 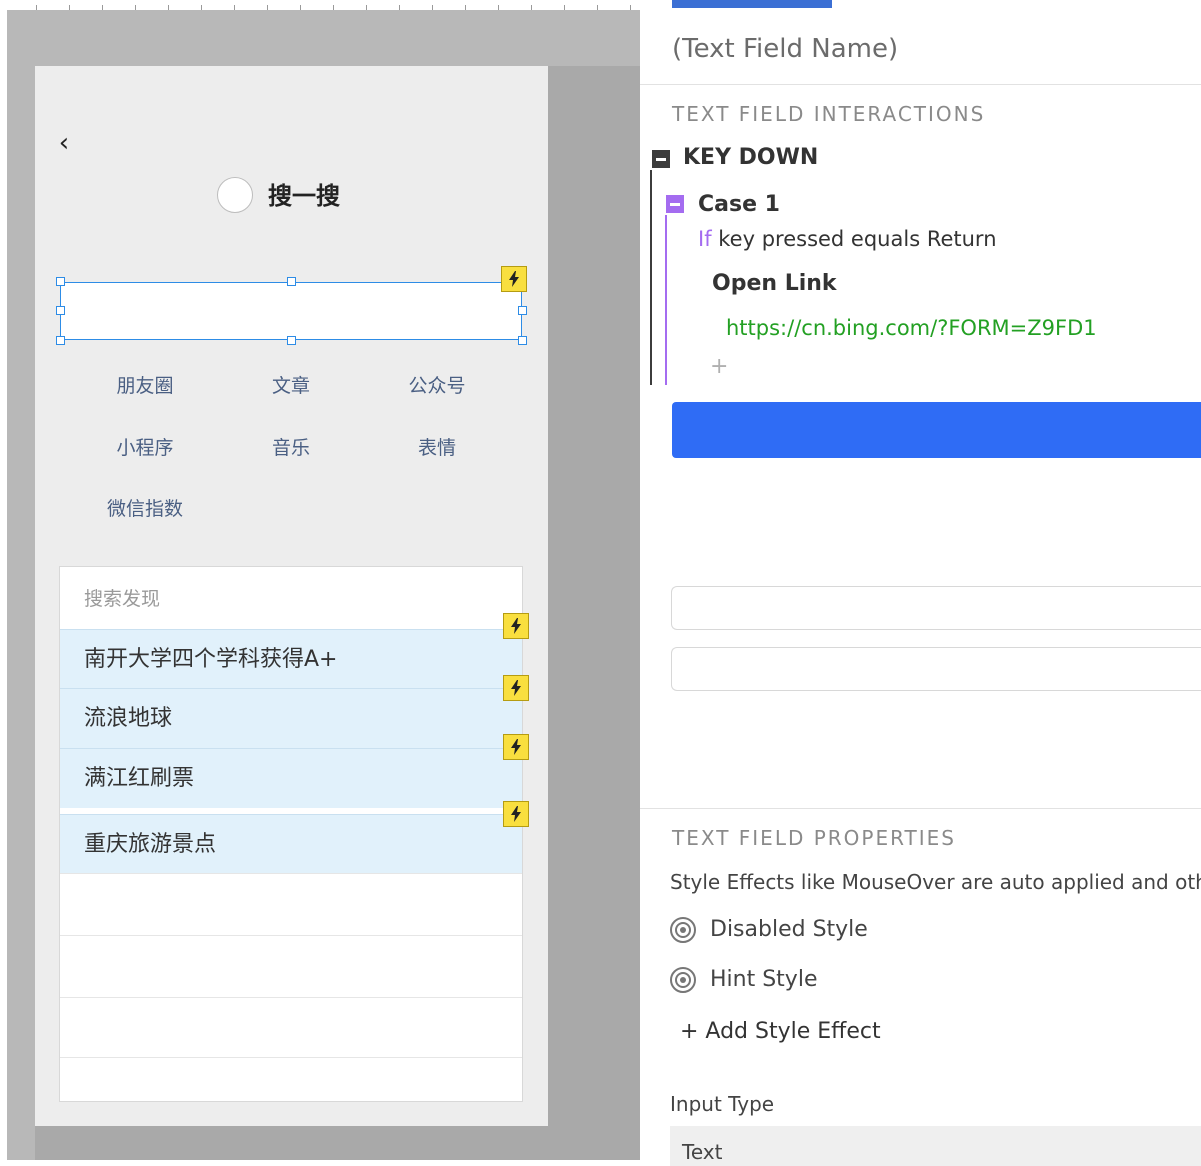 What do you see at coordinates (789, 929) in the screenshot?
I see `disabled-style-label: Disabled Style` at bounding box center [789, 929].